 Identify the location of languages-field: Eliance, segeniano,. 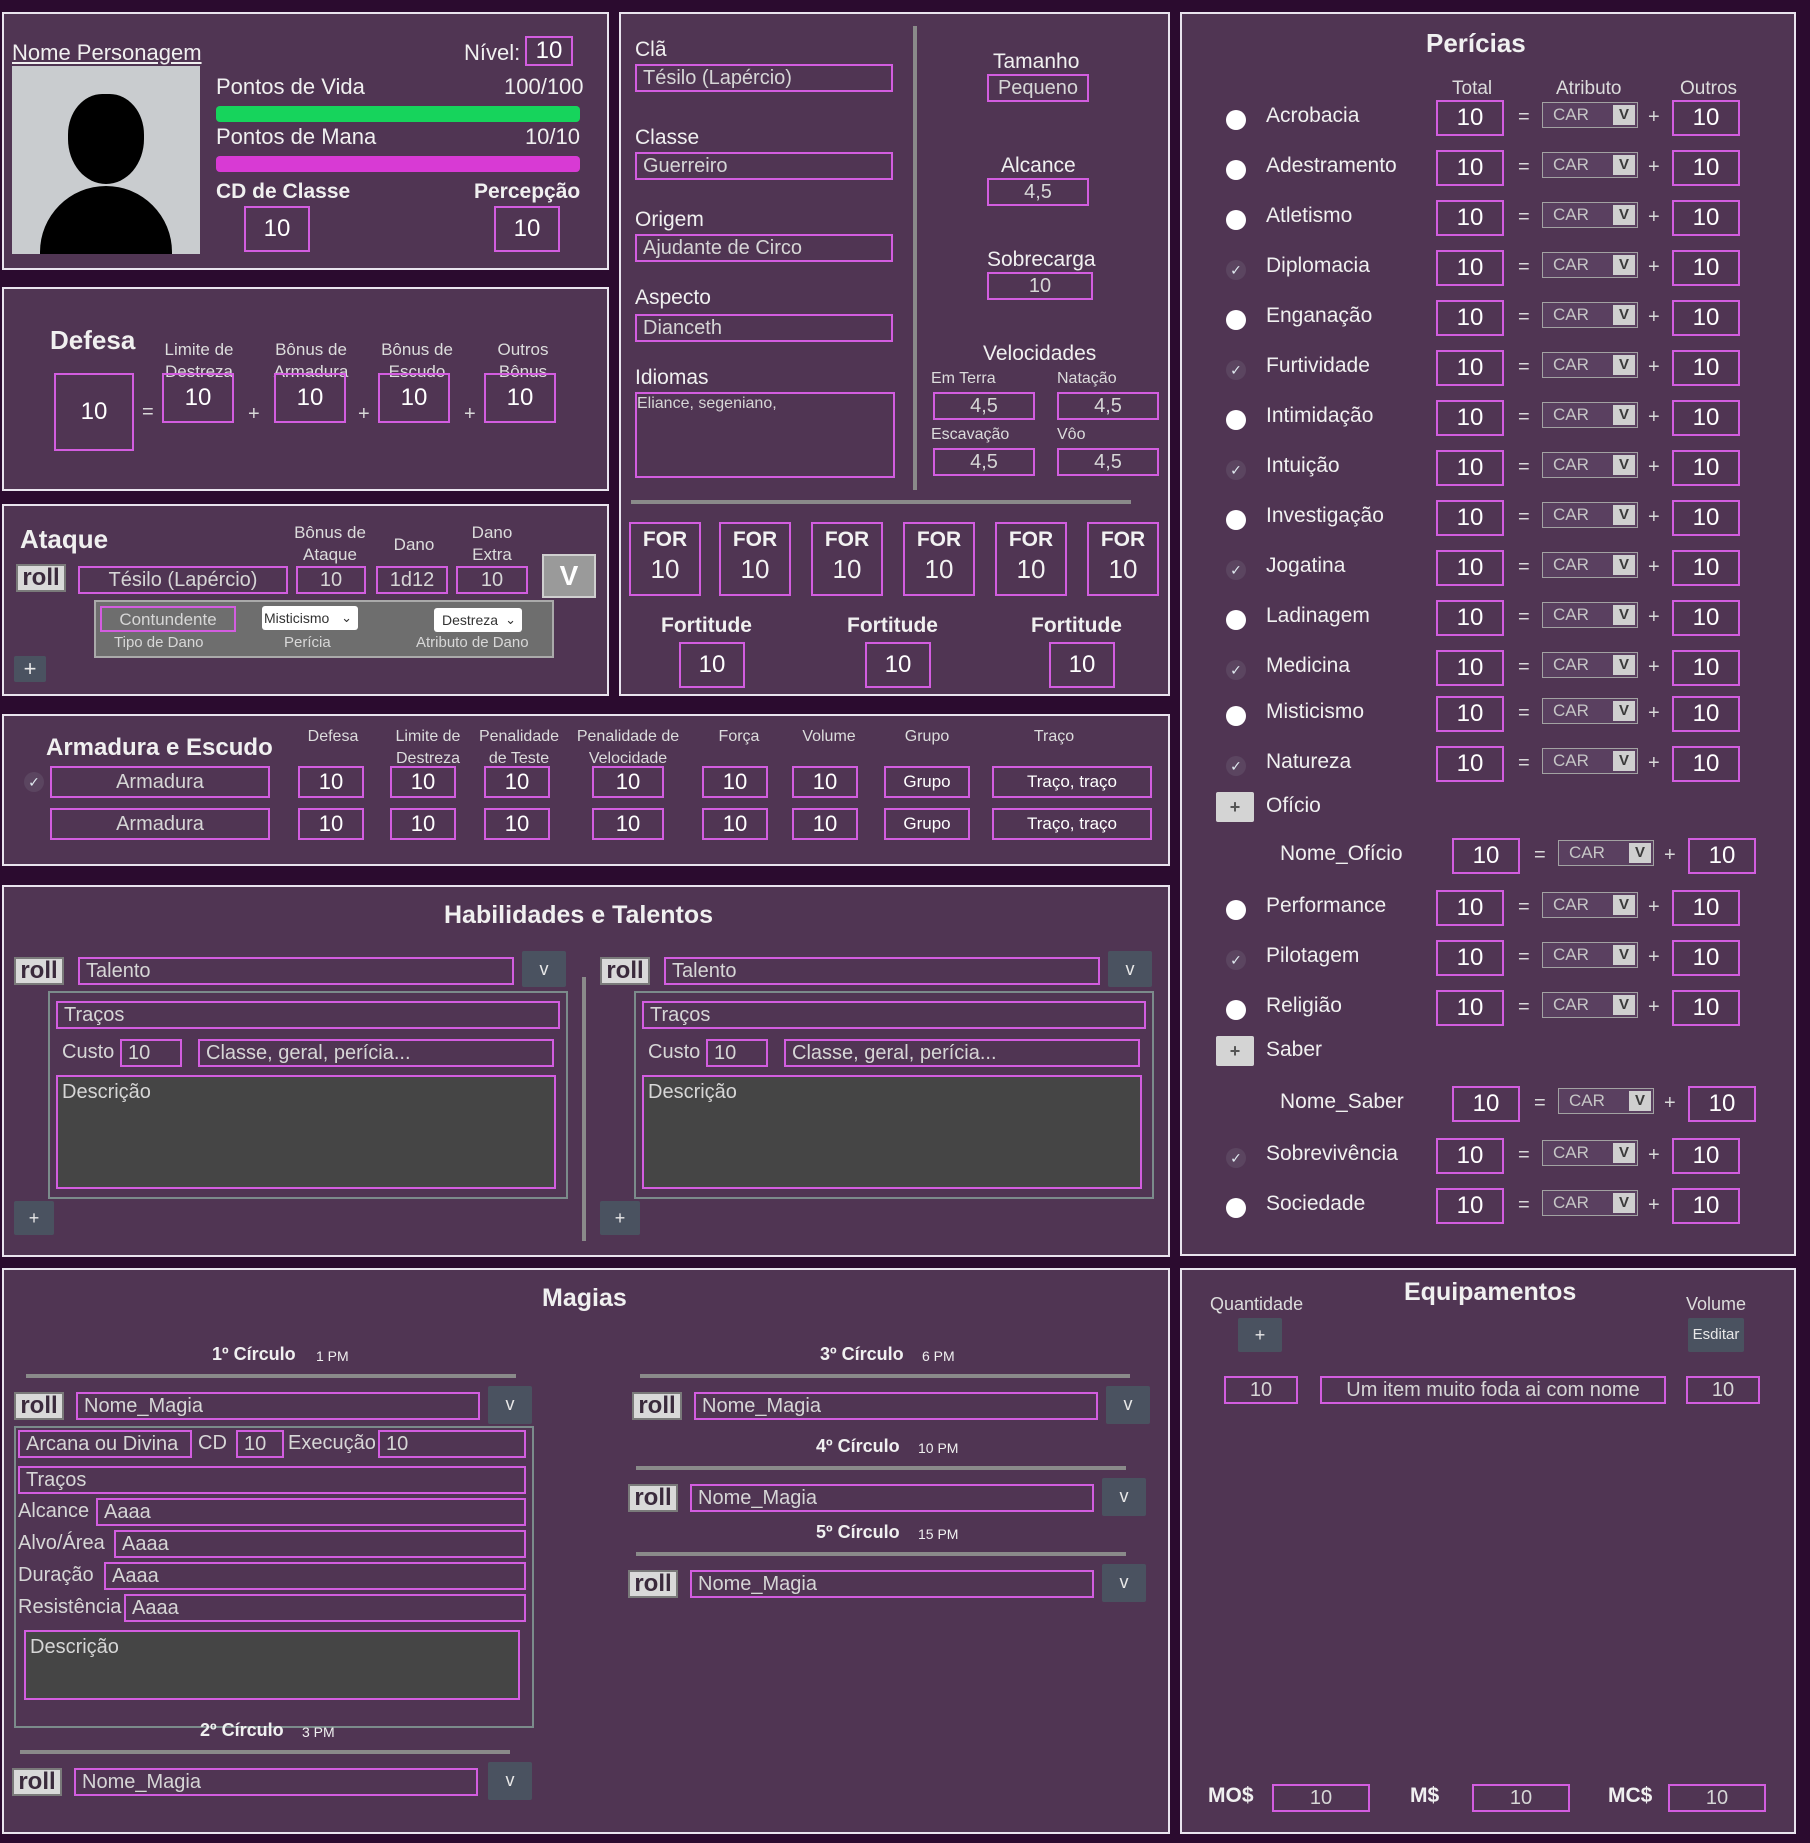
(765, 435).